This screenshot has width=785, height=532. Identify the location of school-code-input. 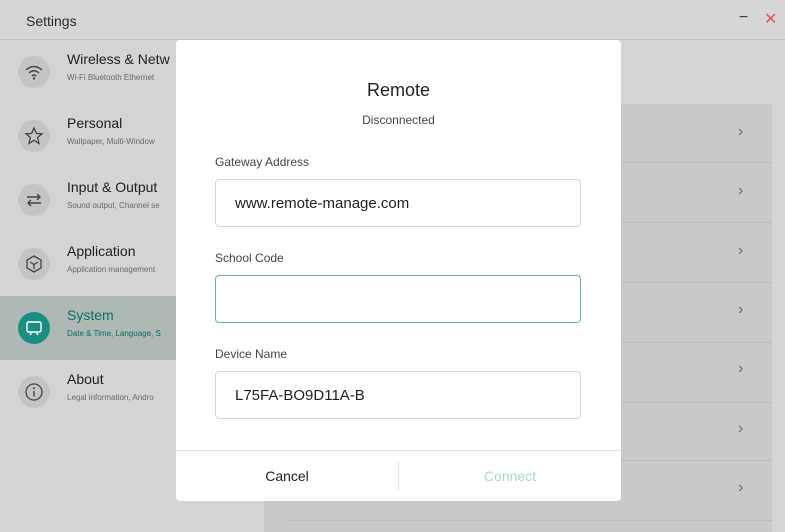
(398, 299).